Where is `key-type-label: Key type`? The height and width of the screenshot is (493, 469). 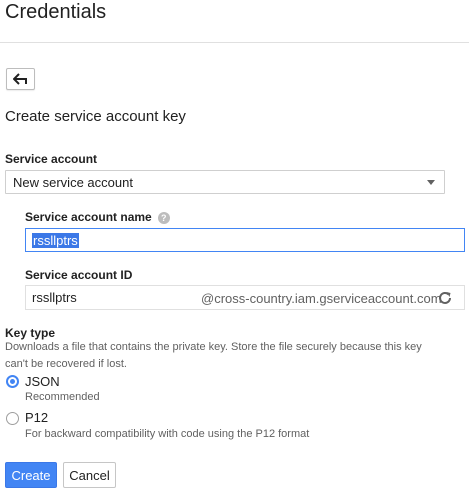 key-type-label: Key type is located at coordinates (30, 333).